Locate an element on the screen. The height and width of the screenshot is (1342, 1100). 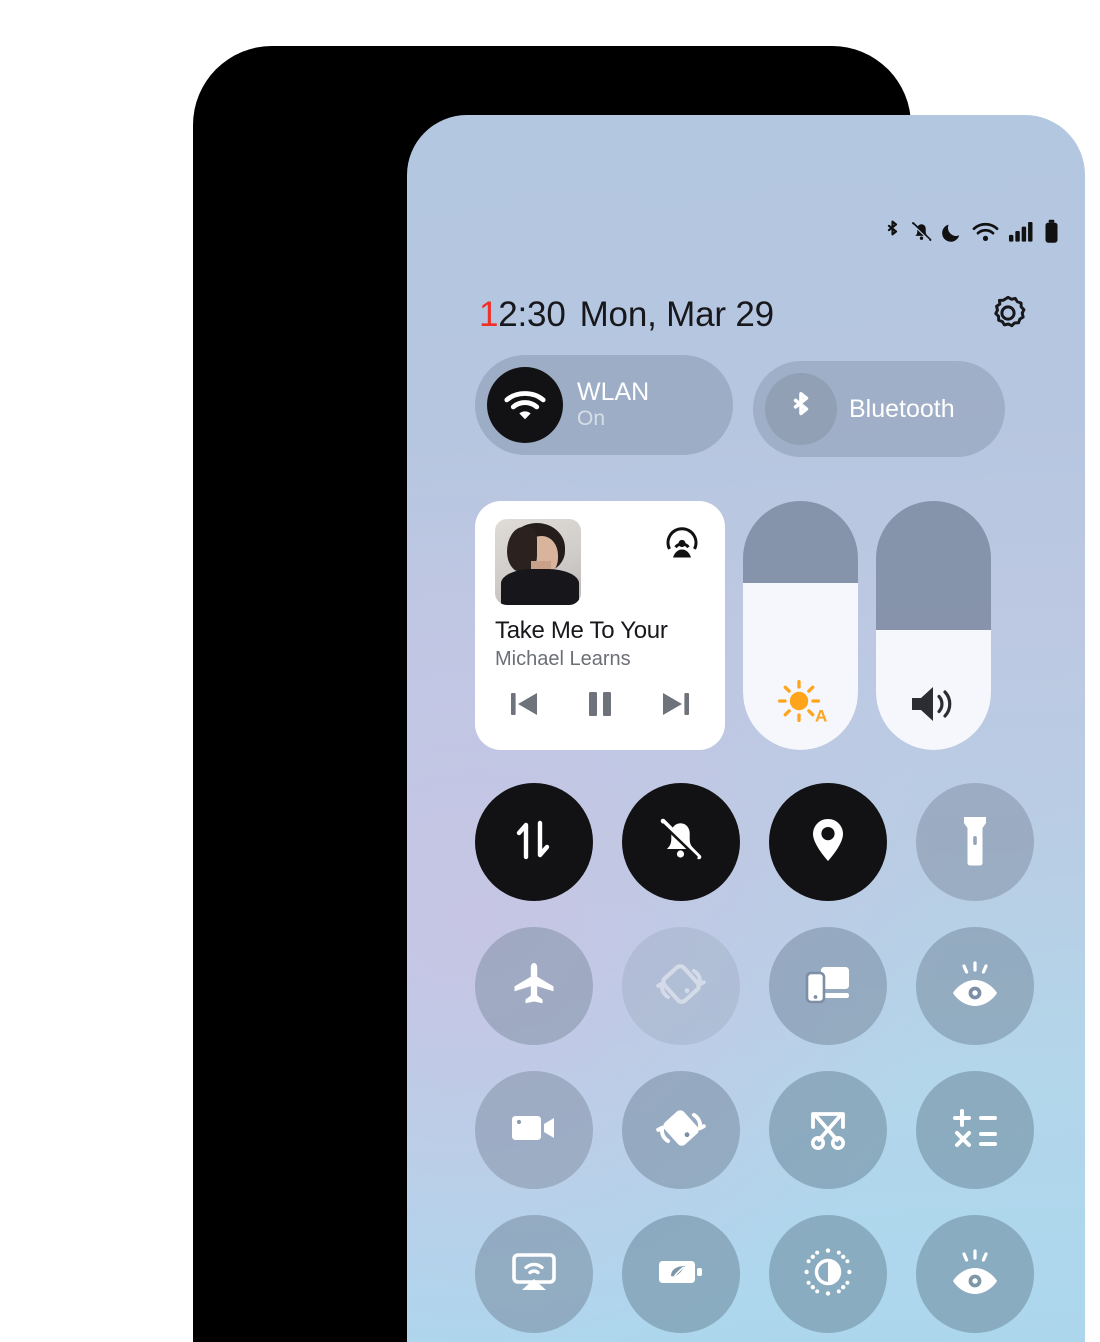
notifications-off-icon is located at coordinates (921, 231).